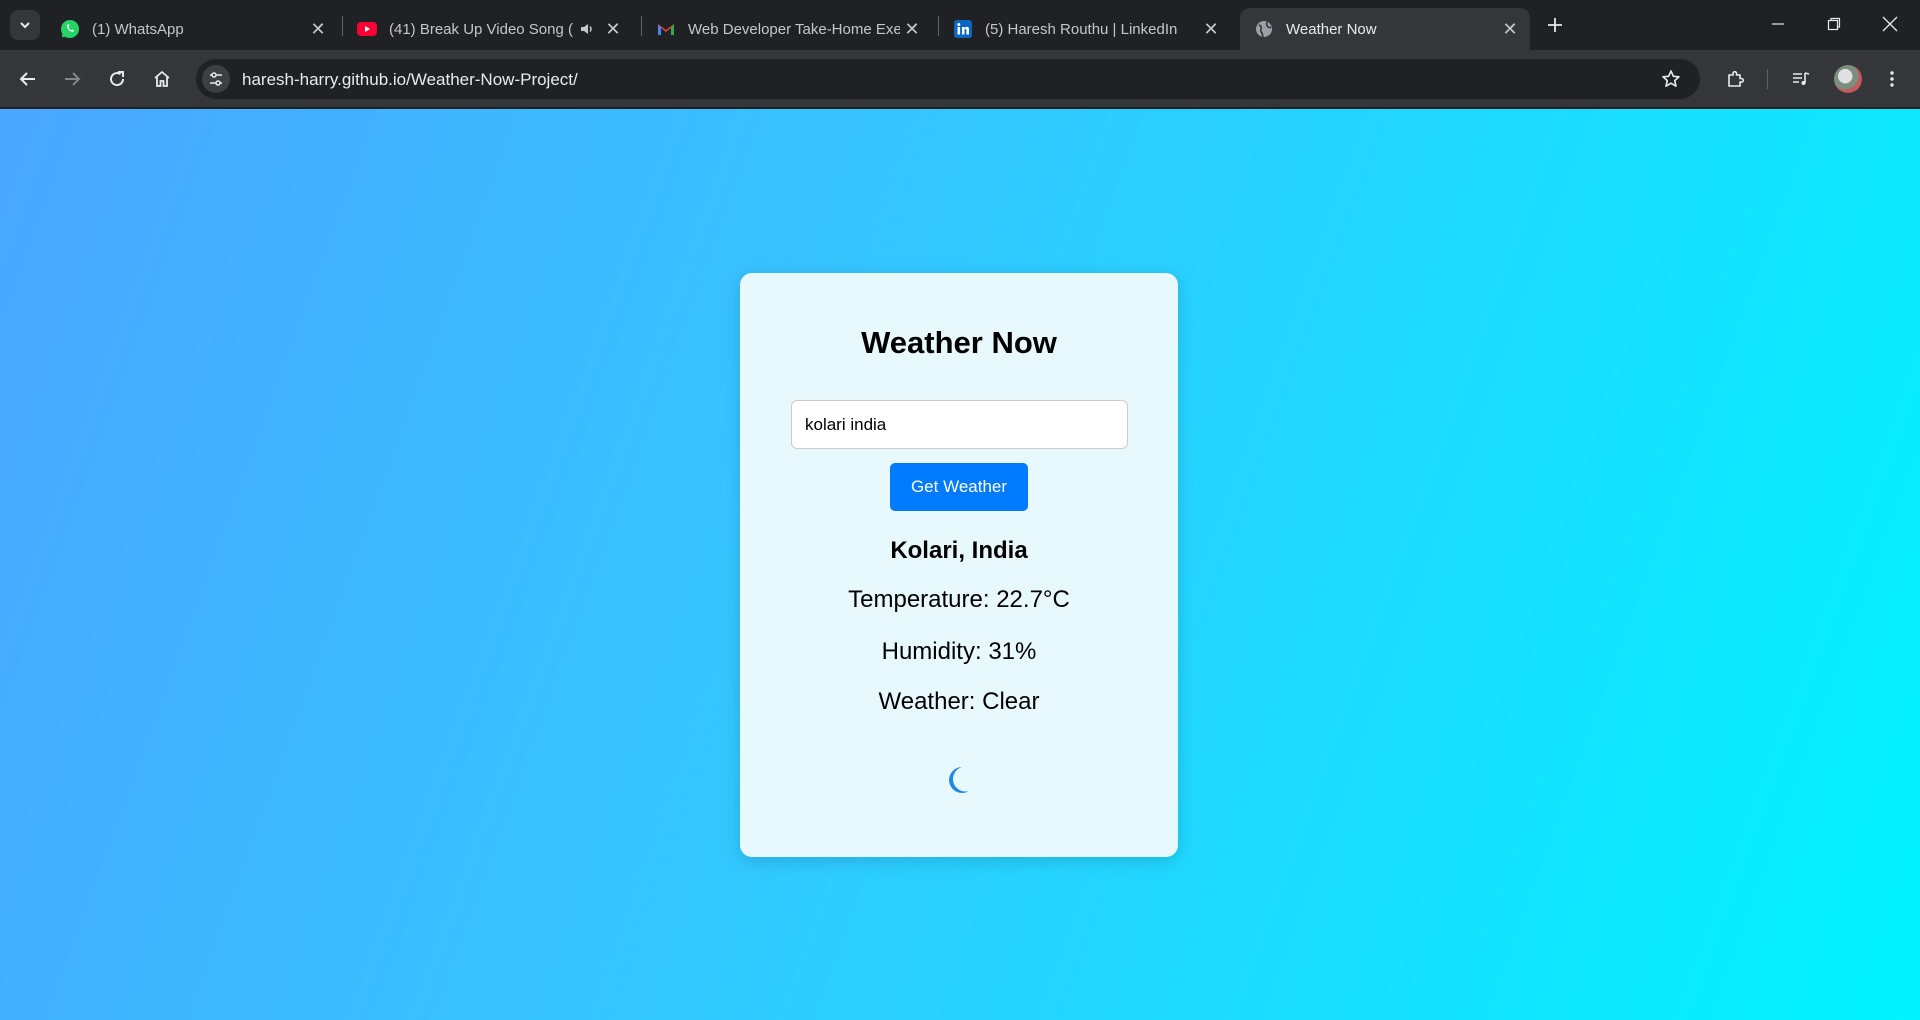 The image size is (1920, 1020). What do you see at coordinates (959, 342) in the screenshot?
I see `app-title: Weather Now` at bounding box center [959, 342].